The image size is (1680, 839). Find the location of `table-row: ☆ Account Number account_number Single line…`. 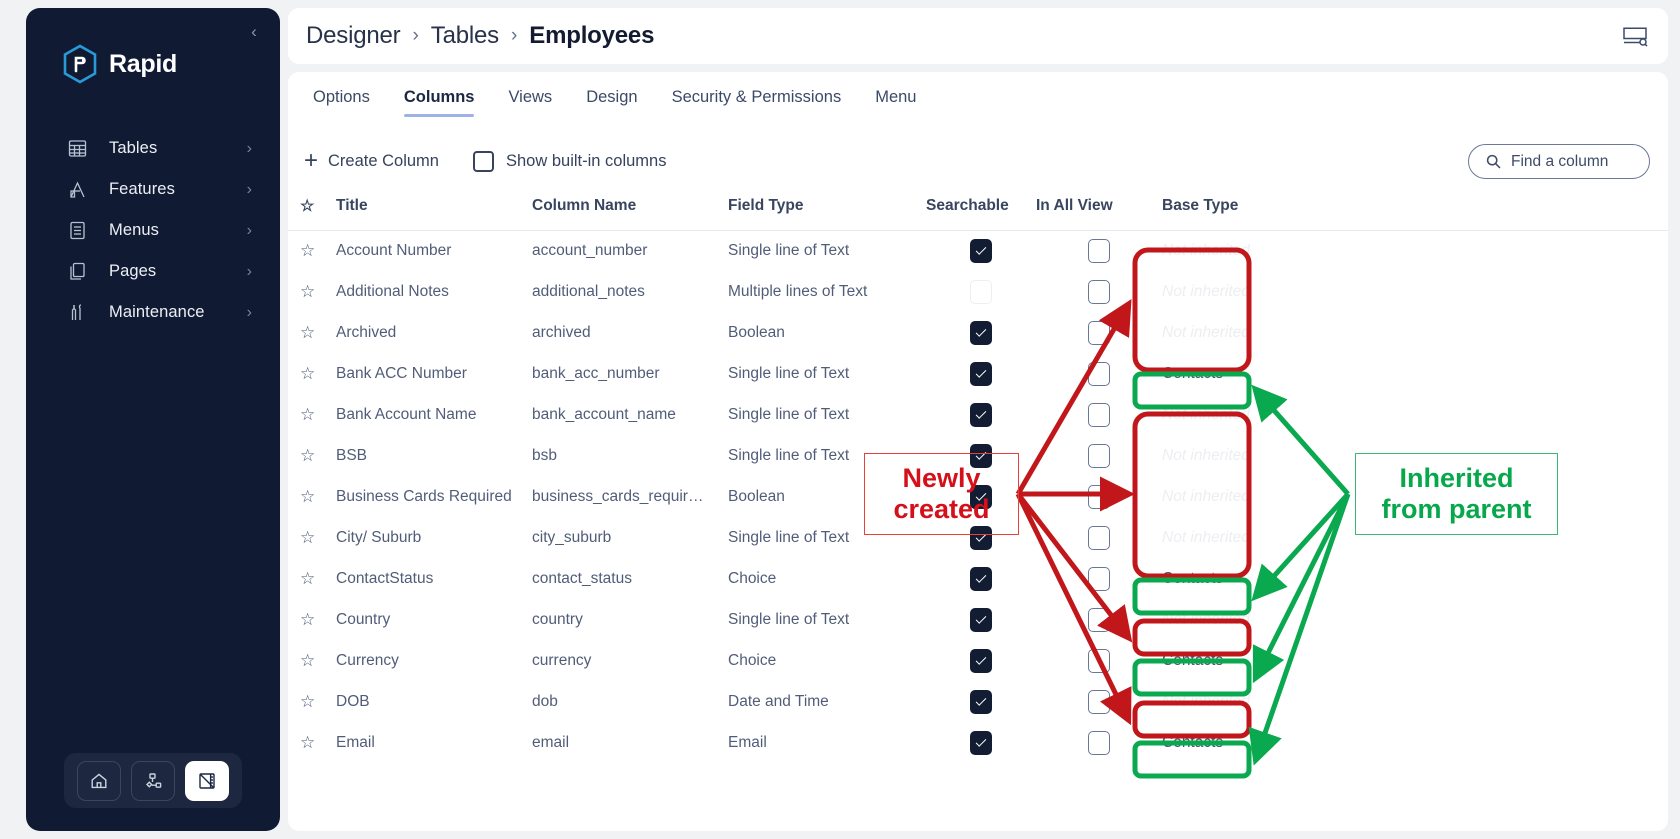

table-row: ☆ Account Number account_number Single line… is located at coordinates (978, 251).